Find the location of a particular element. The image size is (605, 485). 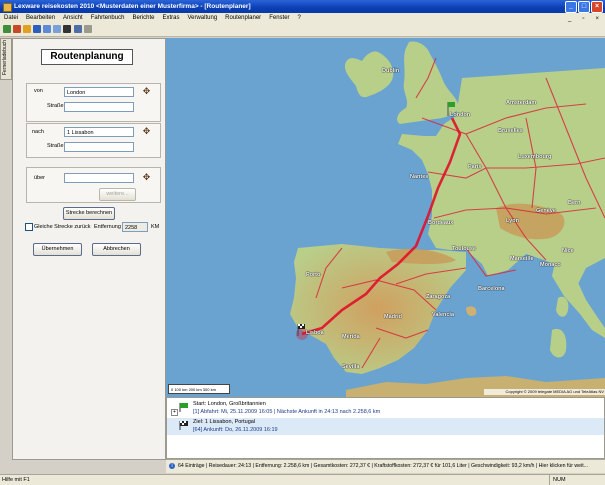

city-label: Barcelona is located at coordinates (491, 289).